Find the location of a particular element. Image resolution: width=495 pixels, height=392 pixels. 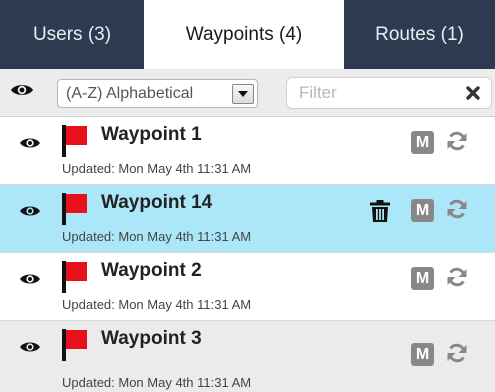

sort-order-value: (A-Z) Alphabetical is located at coordinates (130, 93).